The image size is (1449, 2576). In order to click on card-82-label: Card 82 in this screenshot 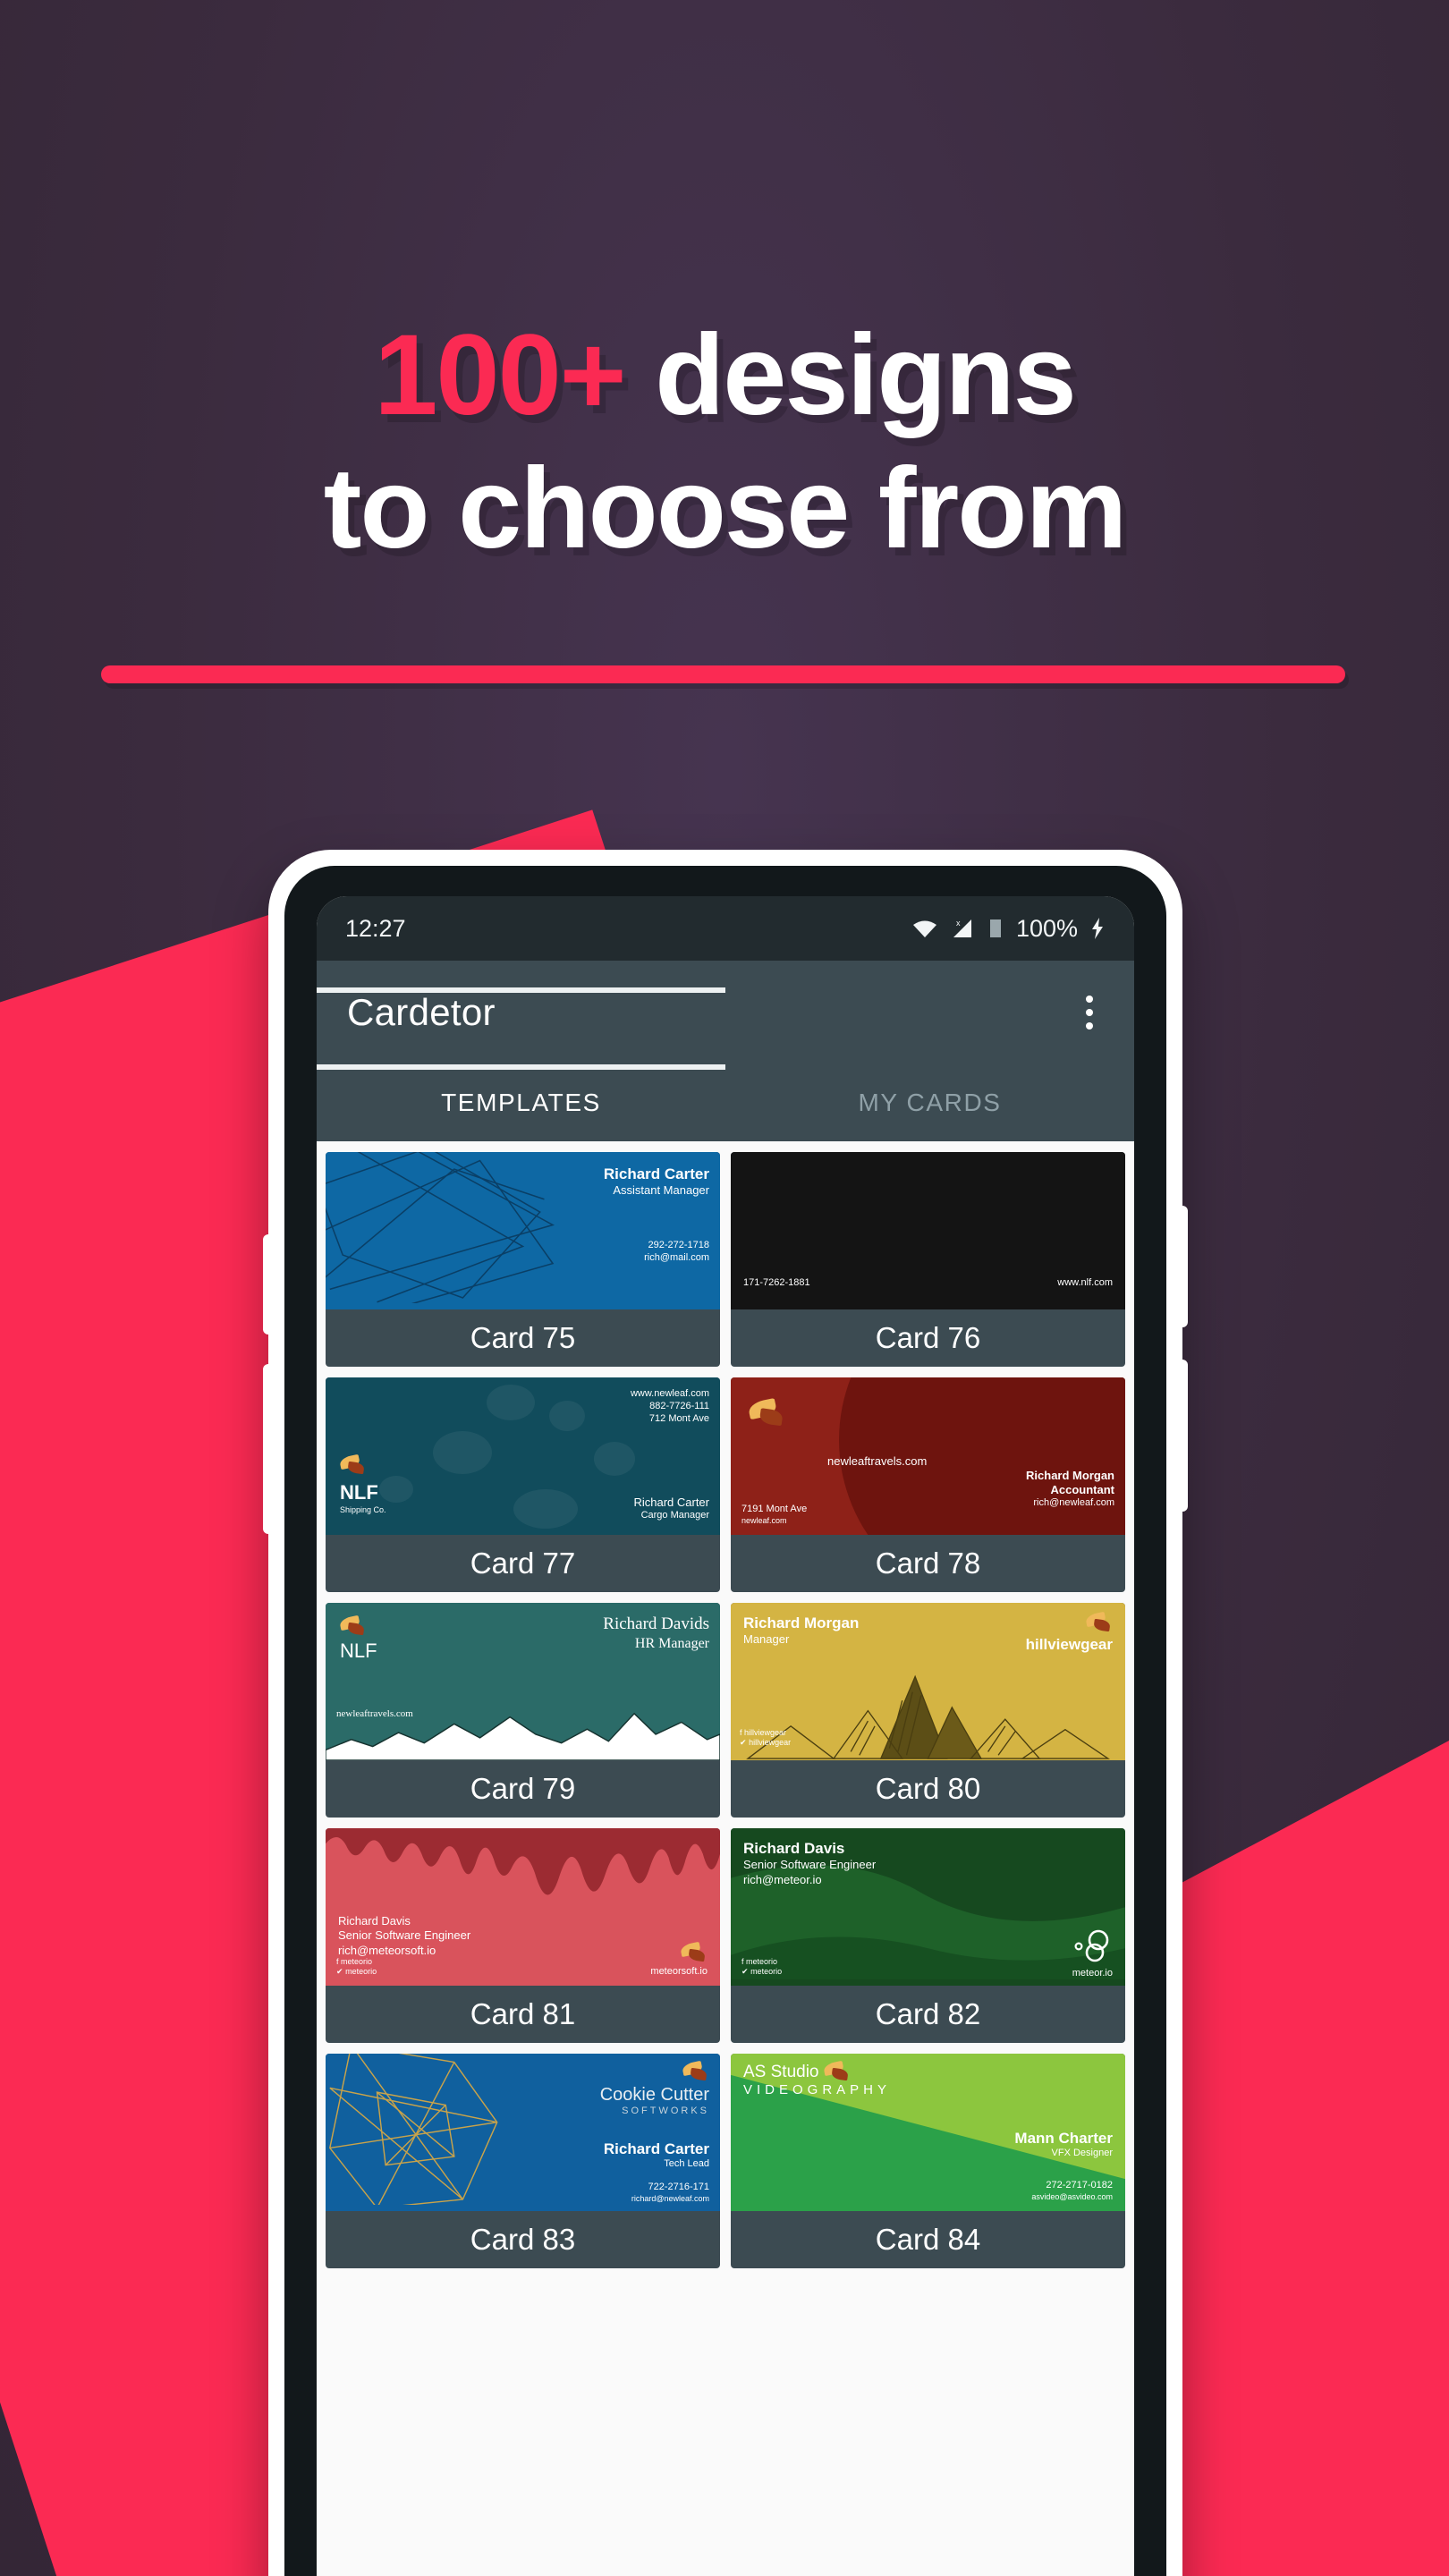, I will do `click(928, 2013)`.